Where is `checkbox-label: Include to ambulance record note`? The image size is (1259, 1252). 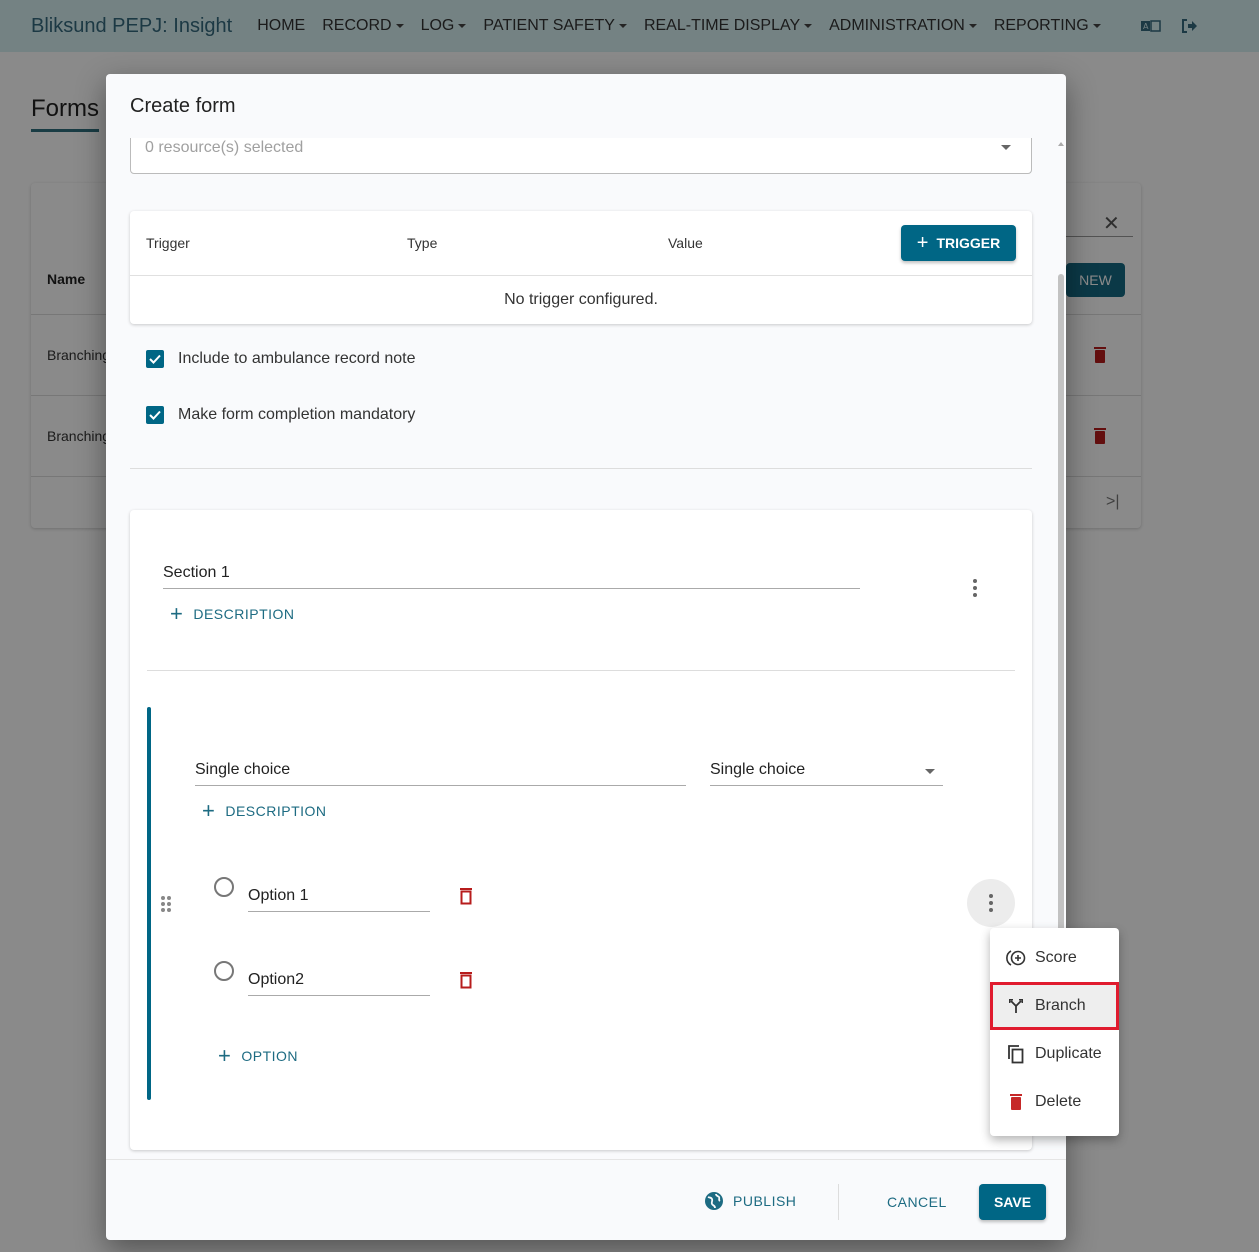
checkbox-label: Include to ambulance record note is located at coordinates (297, 358).